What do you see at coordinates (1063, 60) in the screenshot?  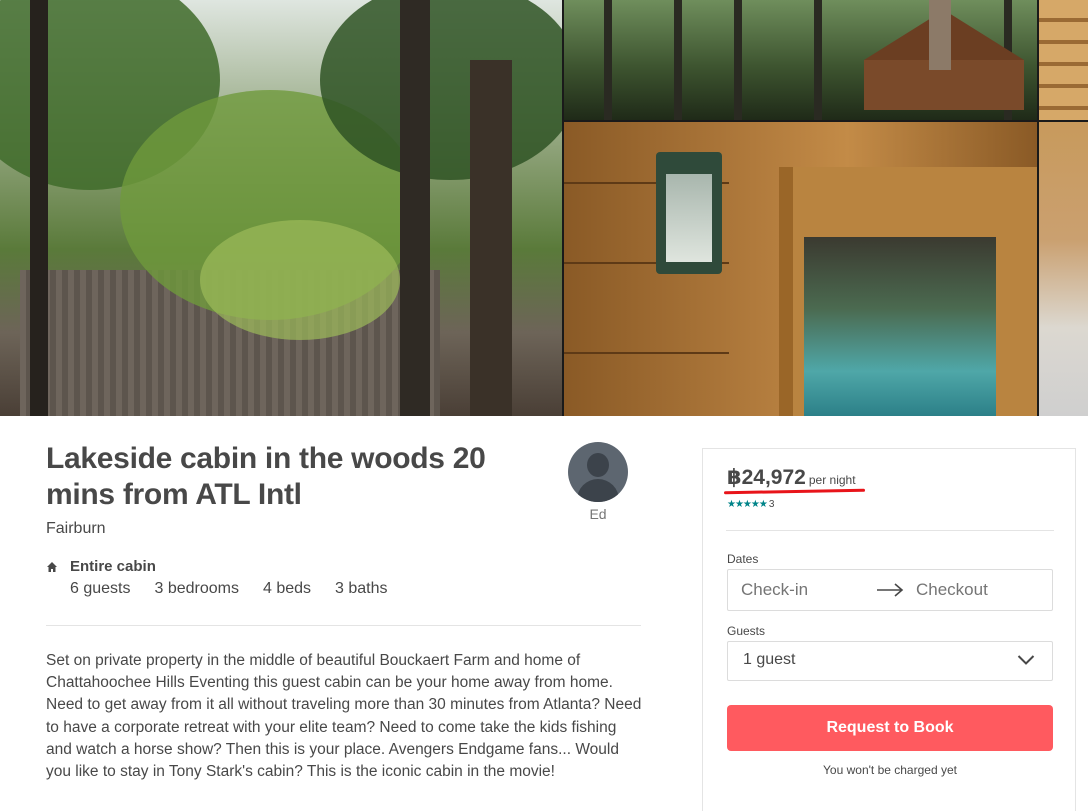 I see `photo-logs` at bounding box center [1063, 60].